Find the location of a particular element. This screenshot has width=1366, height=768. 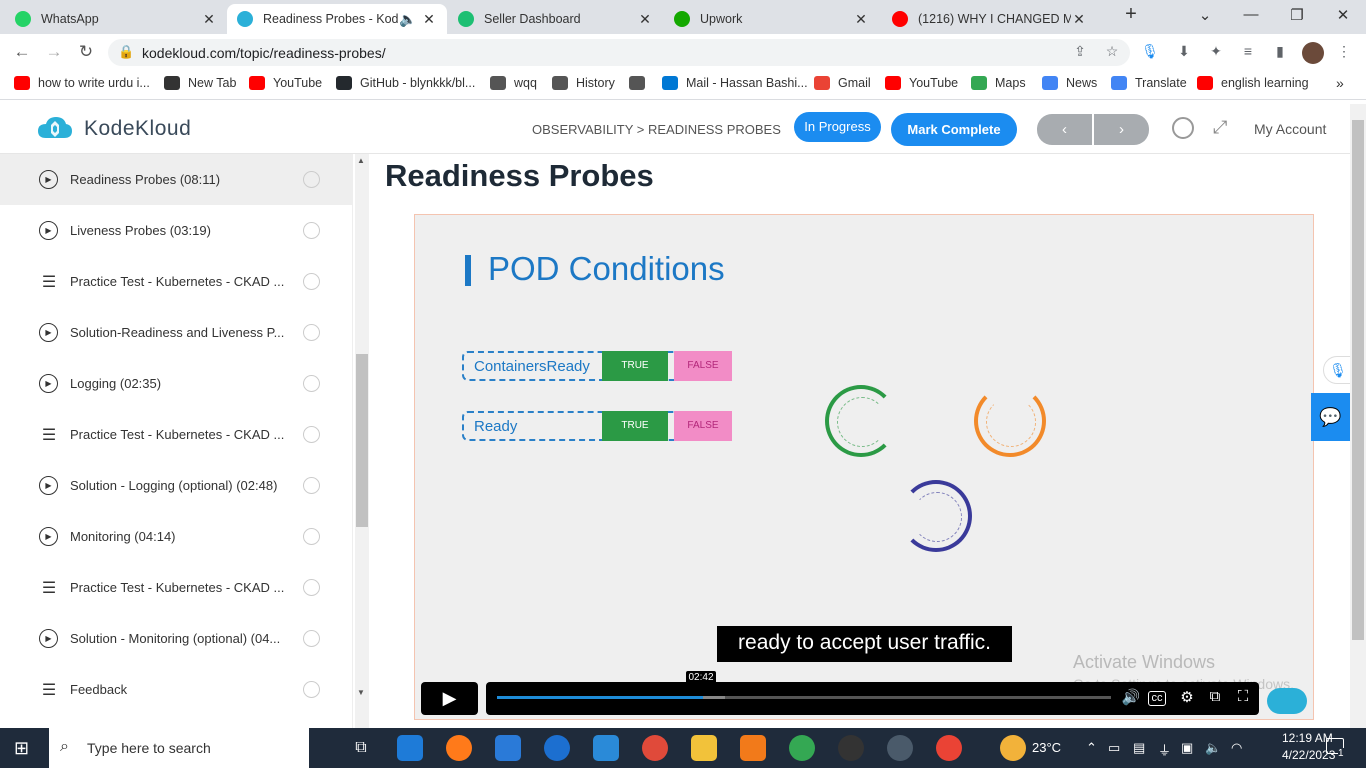

bookmark-item: Translate is located at coordinates (1149, 83).